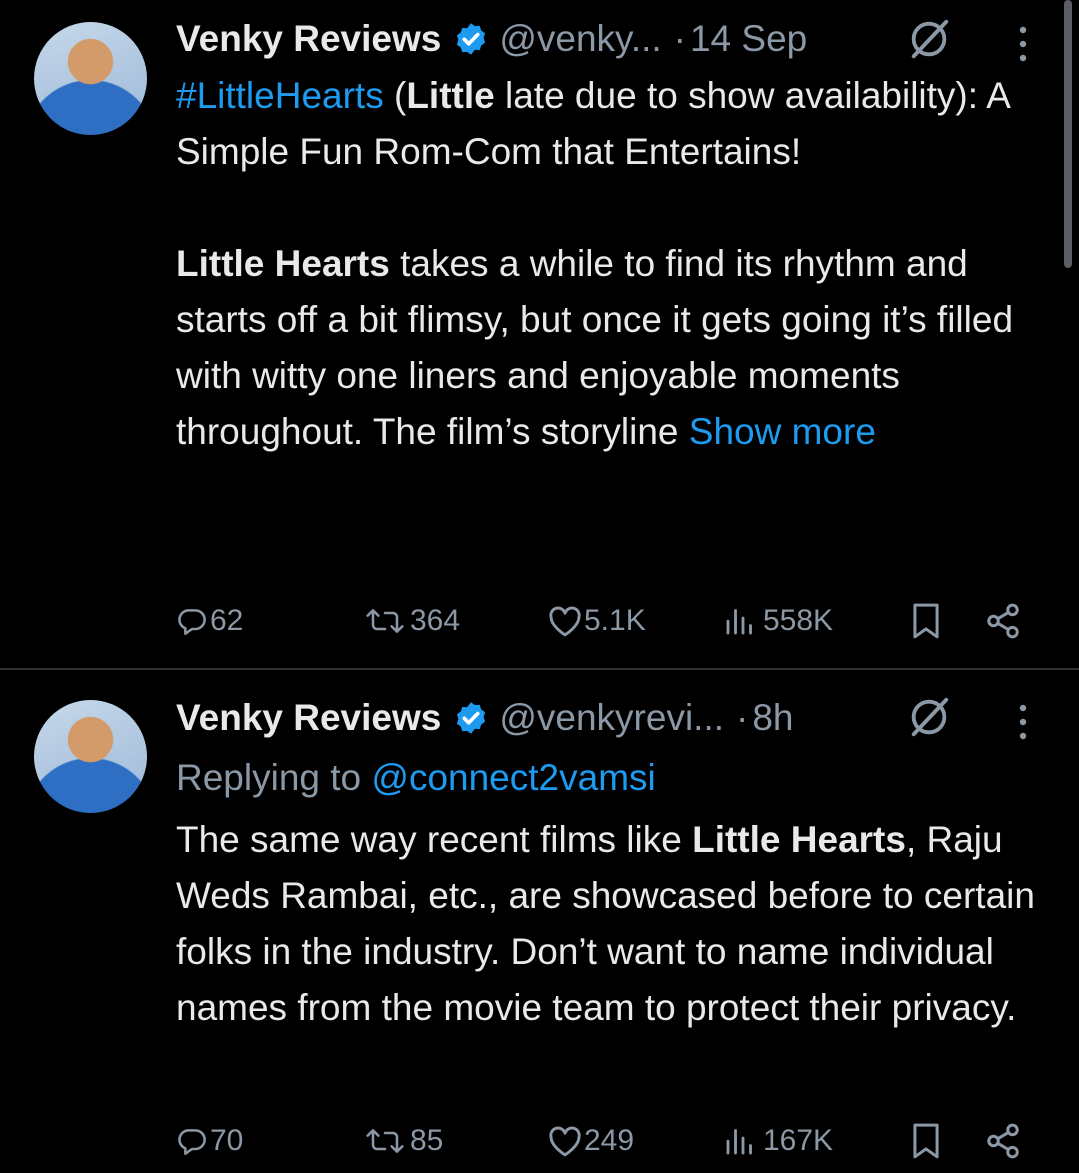  I want to click on reply-count: 70, so click(227, 1140).